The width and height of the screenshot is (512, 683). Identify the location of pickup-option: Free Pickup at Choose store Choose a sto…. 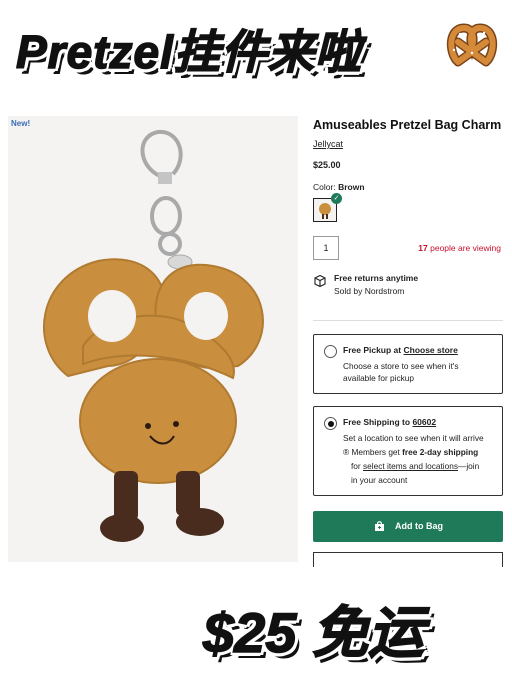
(408, 364).